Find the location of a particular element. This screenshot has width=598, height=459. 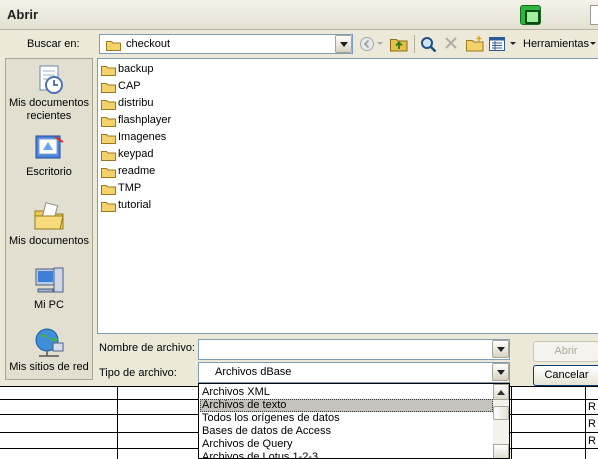

file-name: tutorial is located at coordinates (135, 205).